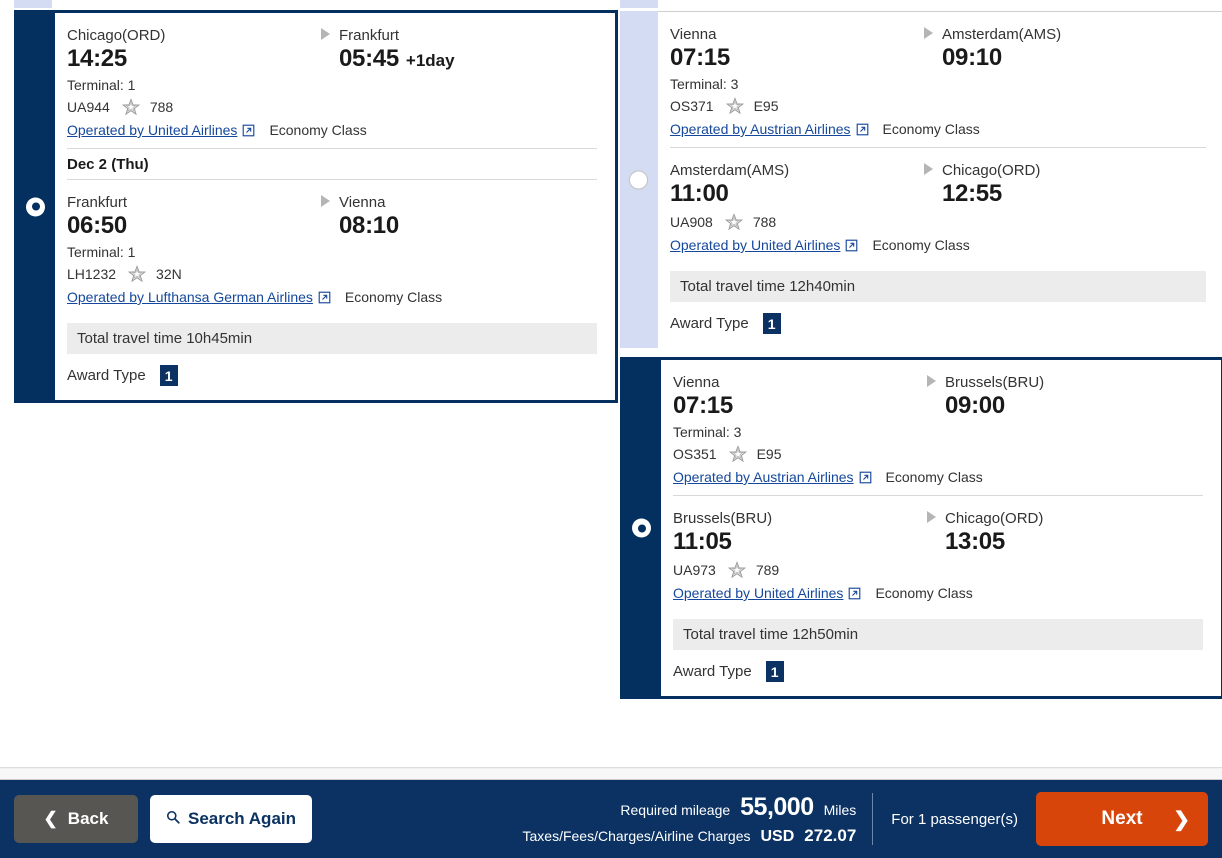 The height and width of the screenshot is (858, 1222). I want to click on departure-city: Brussels(BRU), so click(723, 518).